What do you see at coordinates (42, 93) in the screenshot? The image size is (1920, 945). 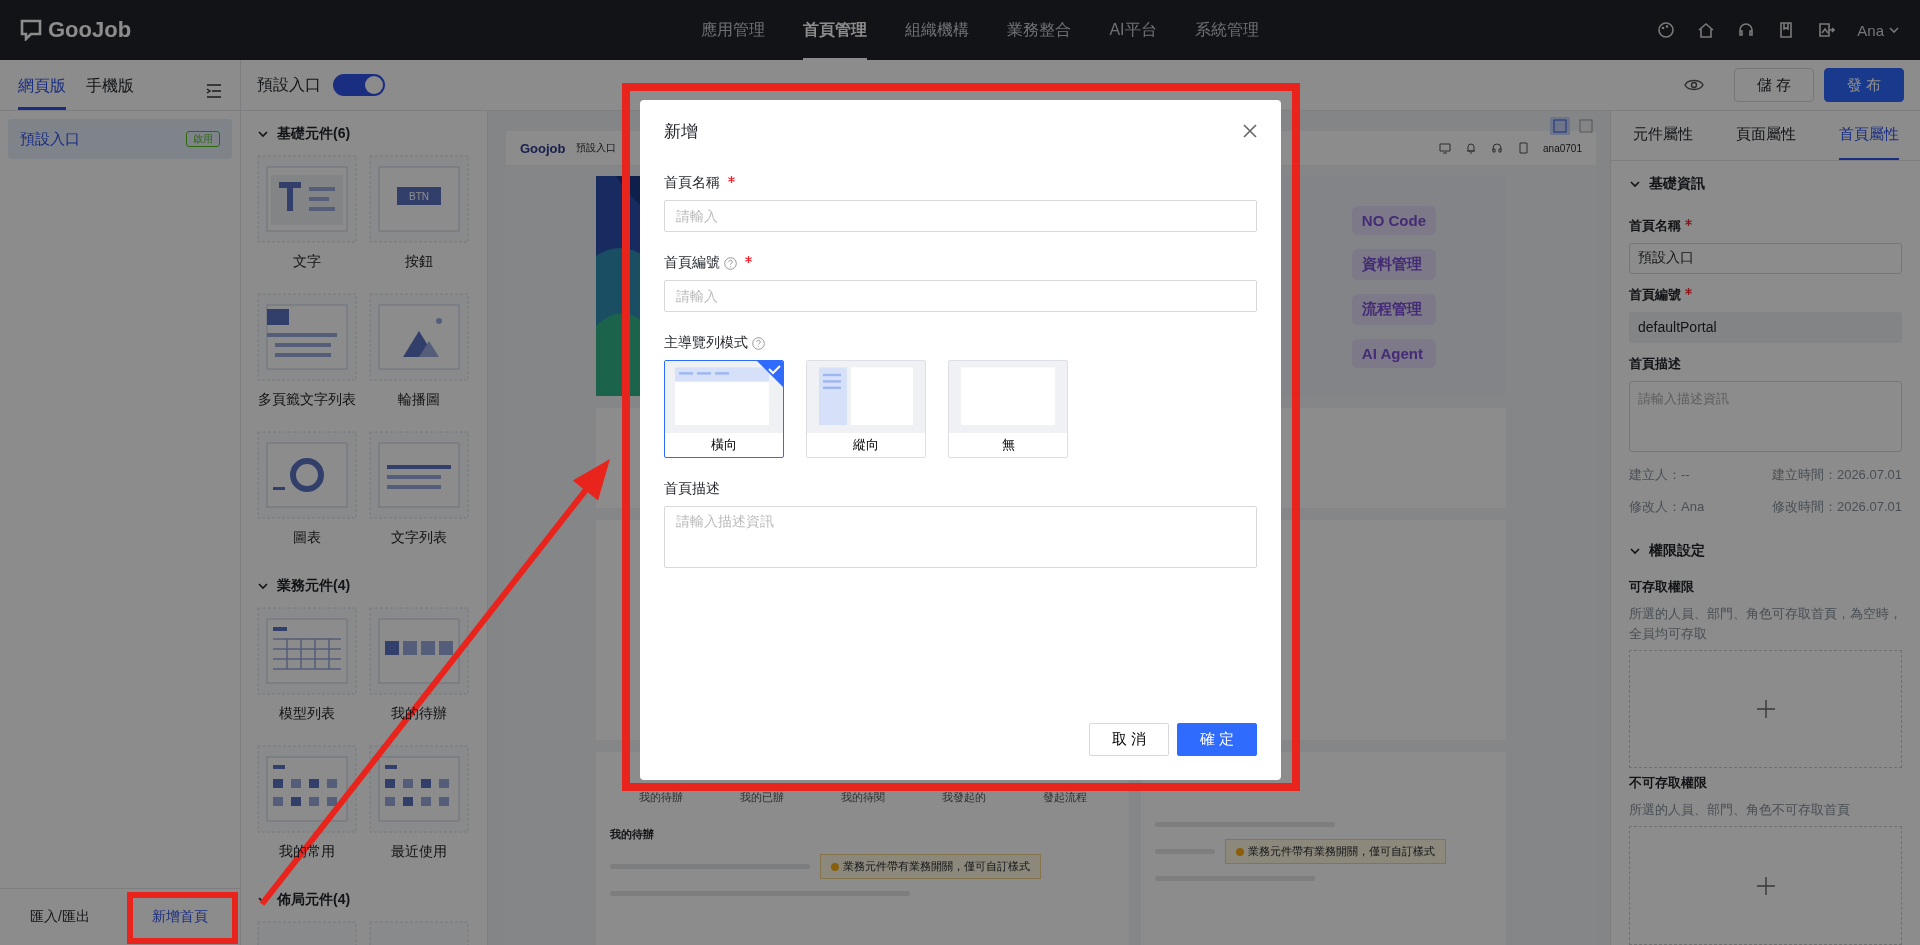 I see `view-tab: 網頁版` at bounding box center [42, 93].